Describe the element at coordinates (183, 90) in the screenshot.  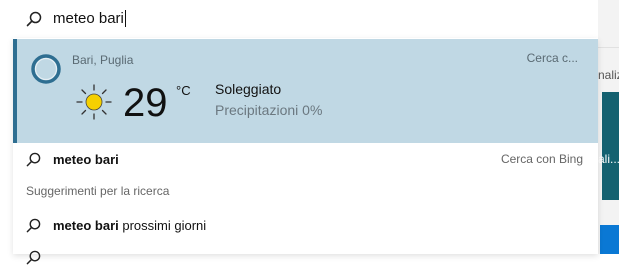
I see `weather-unit: °C` at that location.